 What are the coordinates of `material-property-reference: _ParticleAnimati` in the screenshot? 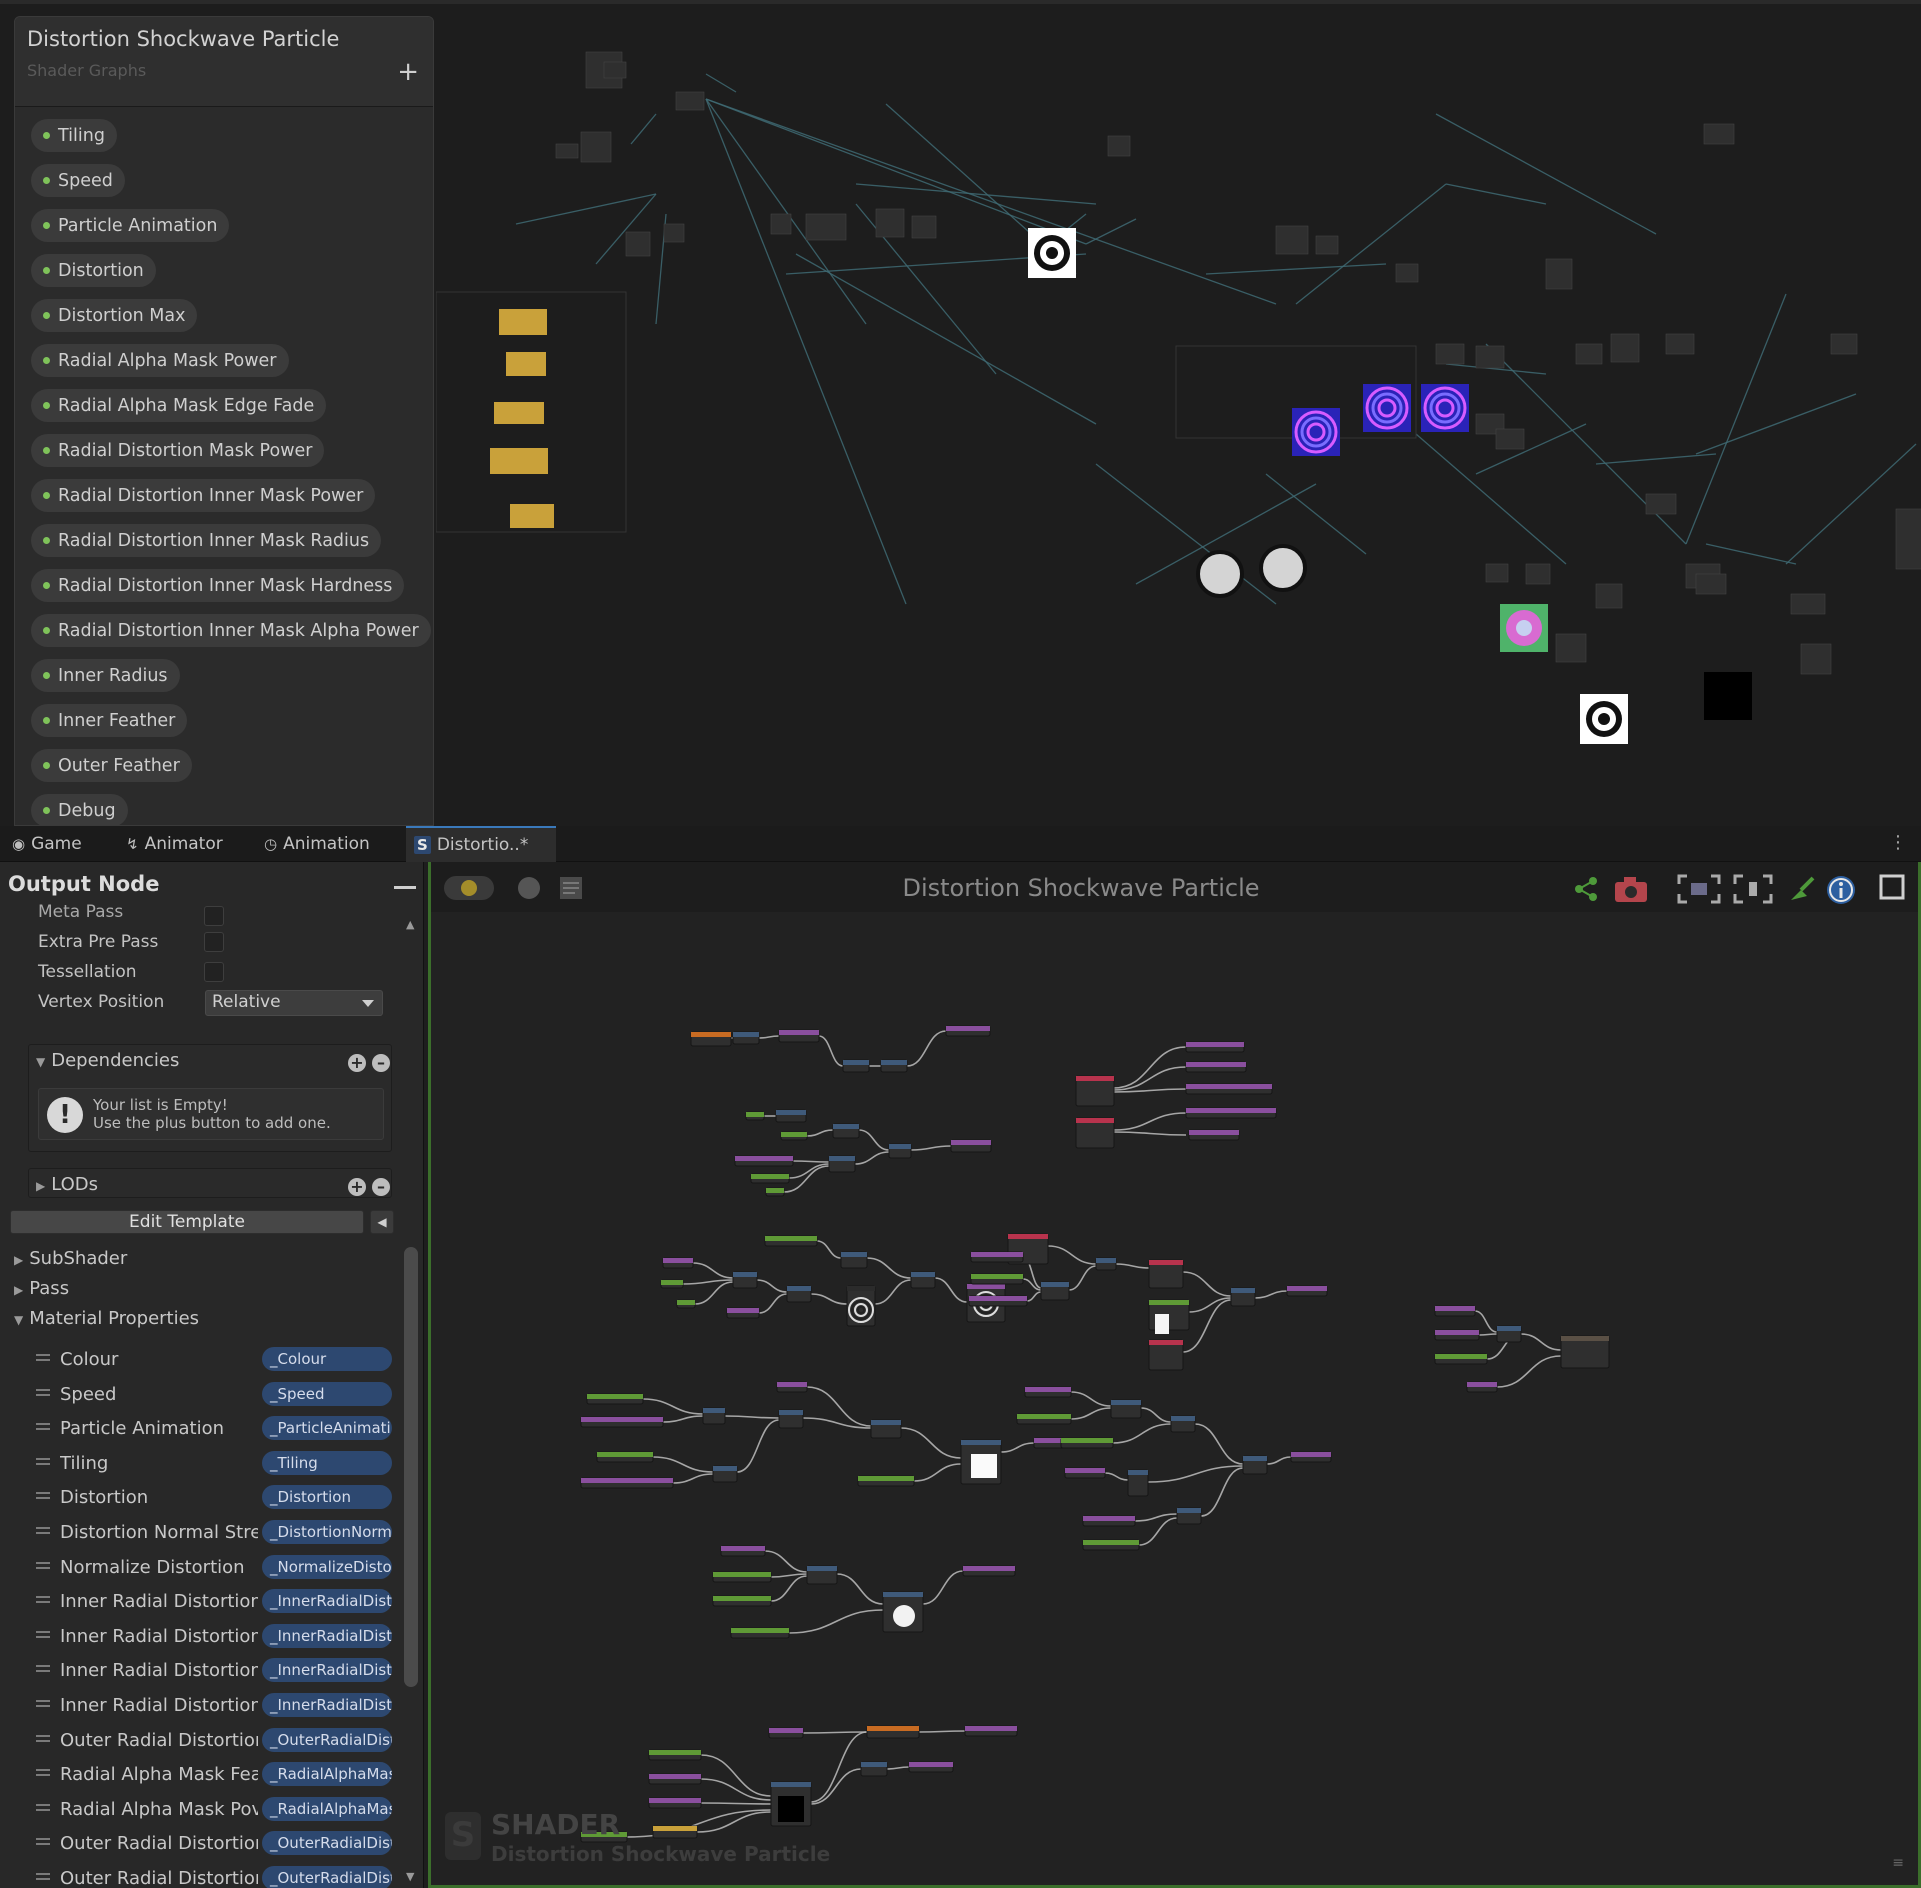 It's located at (327, 1428).